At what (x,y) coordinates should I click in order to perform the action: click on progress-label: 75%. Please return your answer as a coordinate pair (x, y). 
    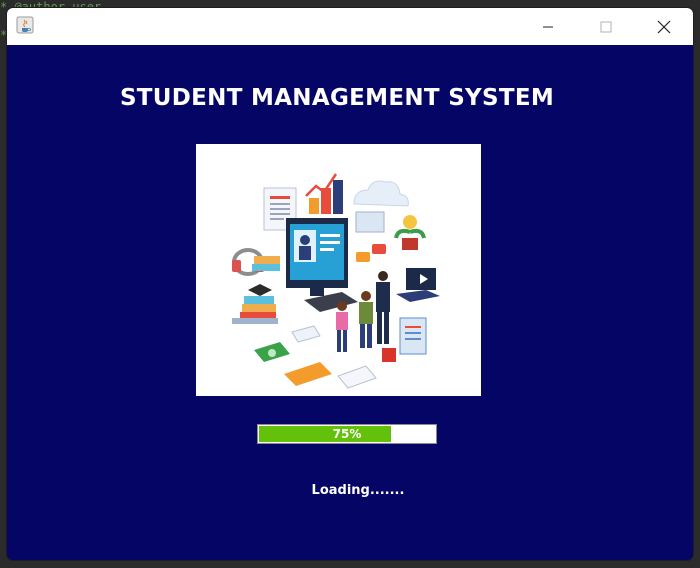
    Looking at the image, I should click on (347, 434).